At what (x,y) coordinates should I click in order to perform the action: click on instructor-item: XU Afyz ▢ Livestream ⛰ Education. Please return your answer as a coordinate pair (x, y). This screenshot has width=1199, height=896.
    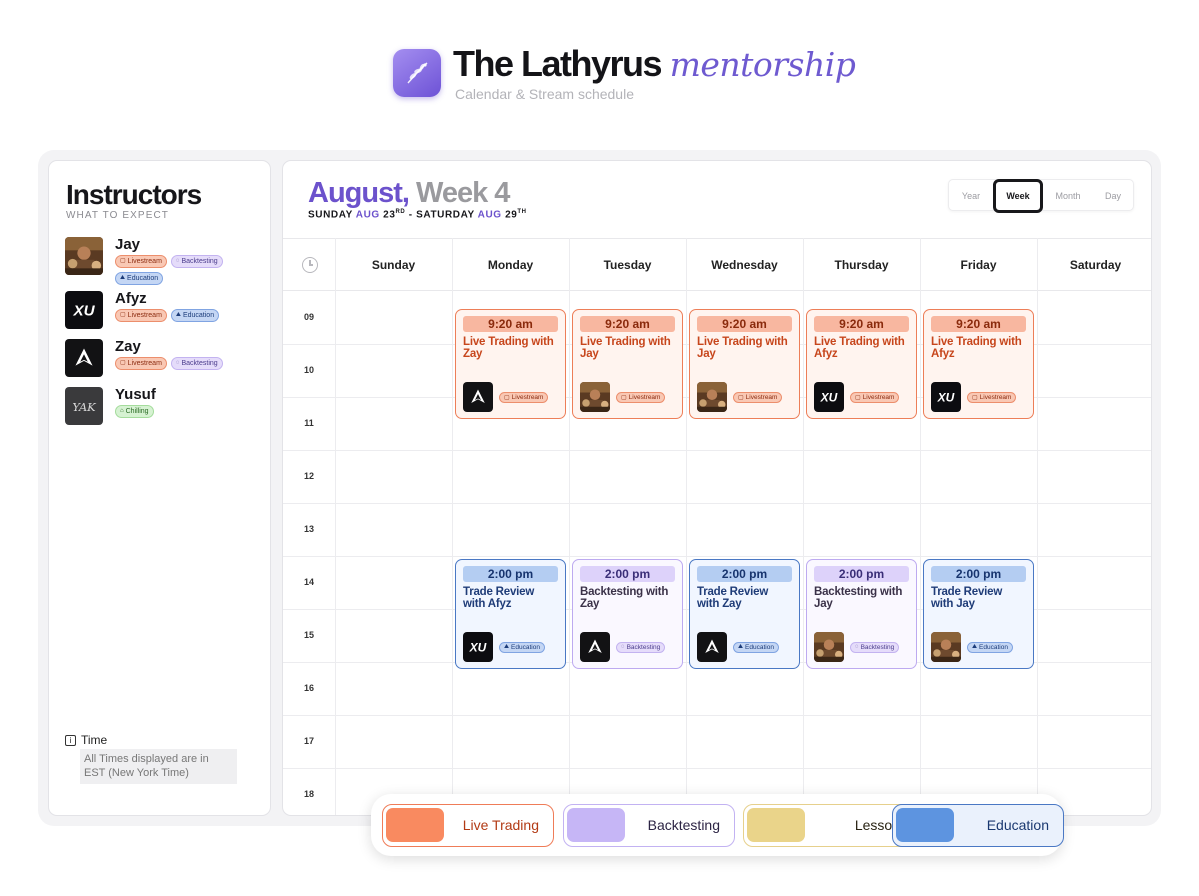
    Looking at the image, I should click on (152, 310).